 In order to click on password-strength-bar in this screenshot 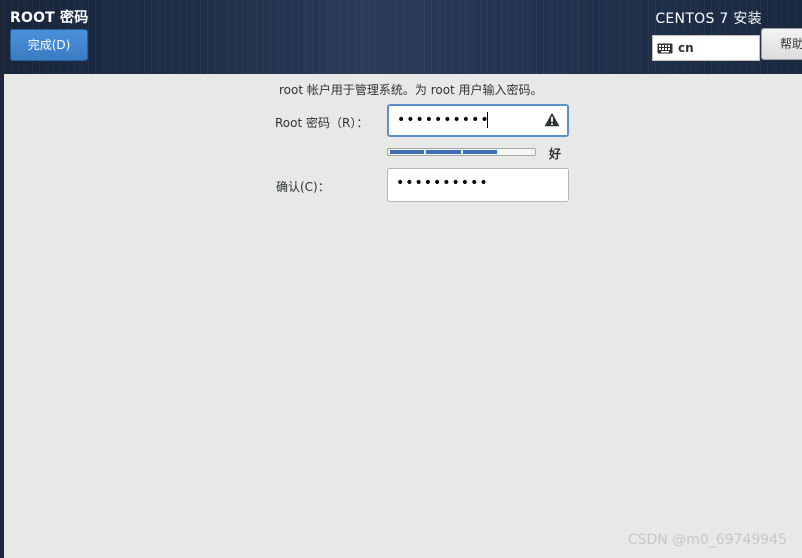, I will do `click(461, 152)`.